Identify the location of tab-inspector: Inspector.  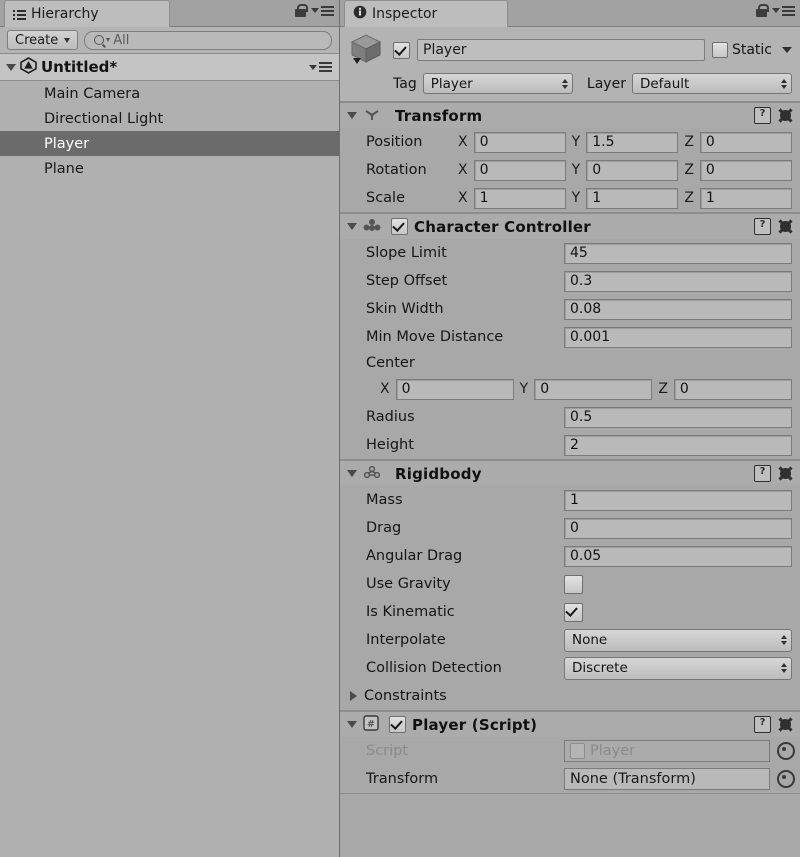
(426, 13).